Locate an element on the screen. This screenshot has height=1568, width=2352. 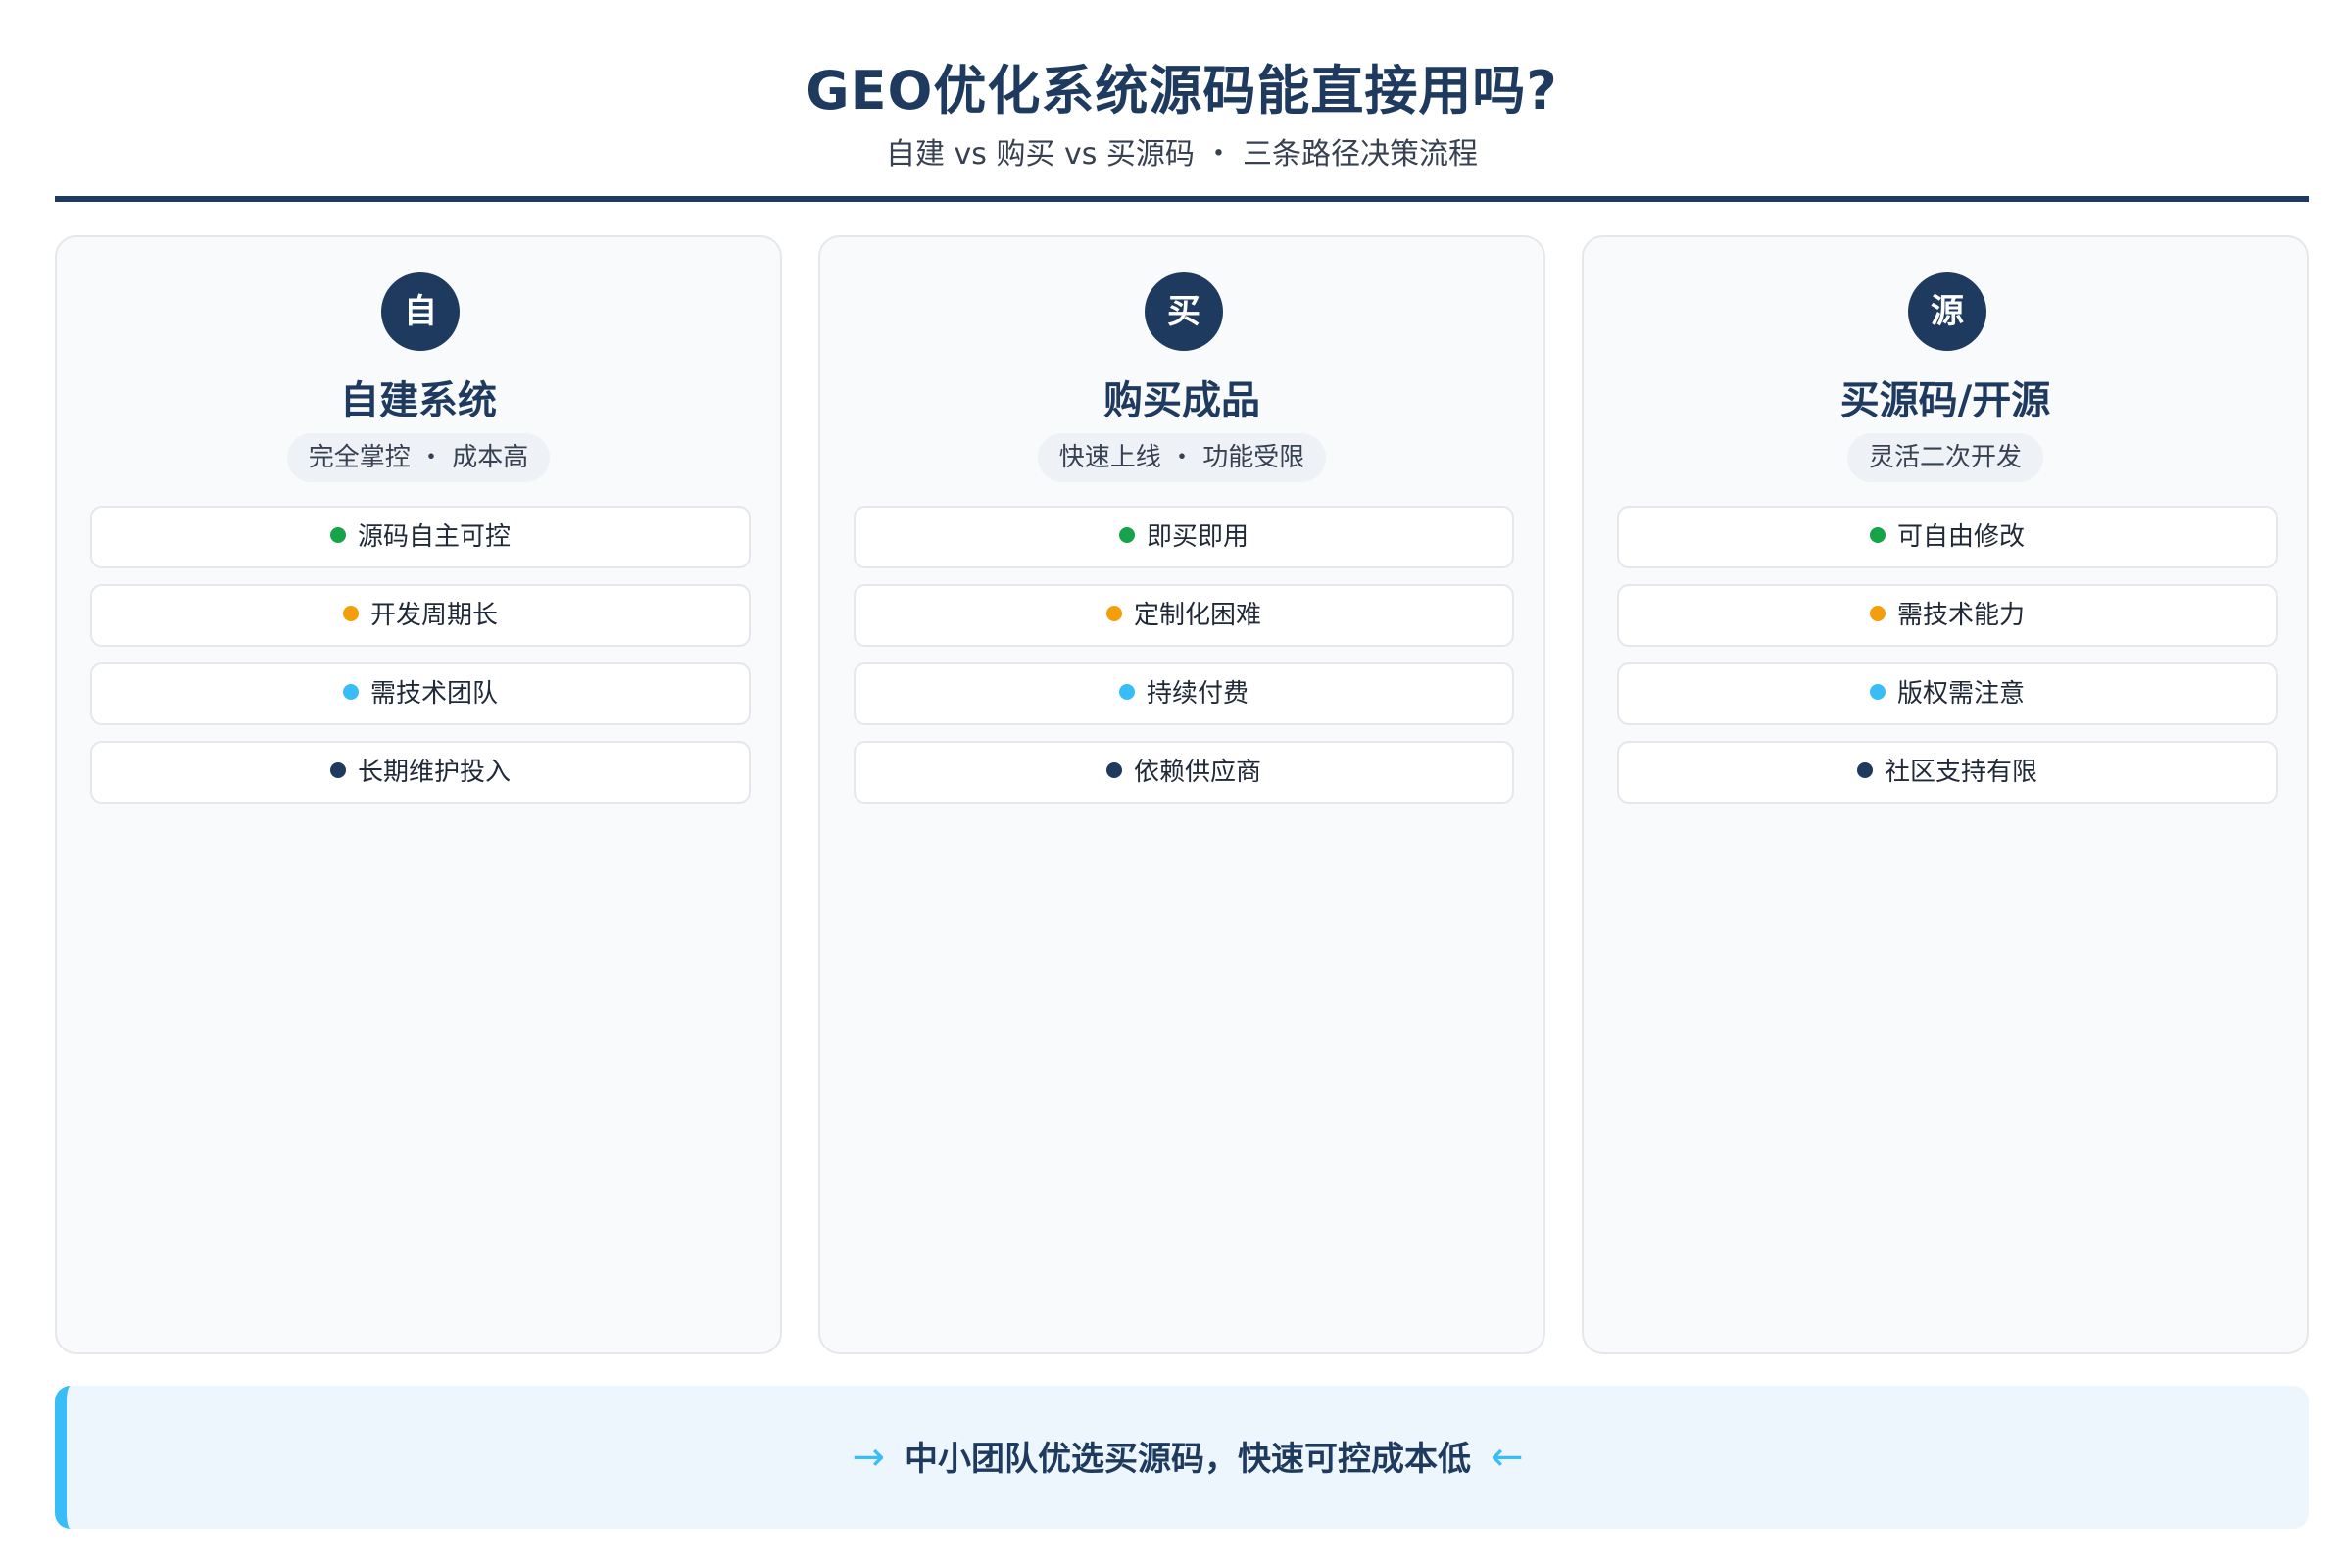
column-items: 源码自主可控 开发周期长 需技术团队 长期维护投入 is located at coordinates (420, 662).